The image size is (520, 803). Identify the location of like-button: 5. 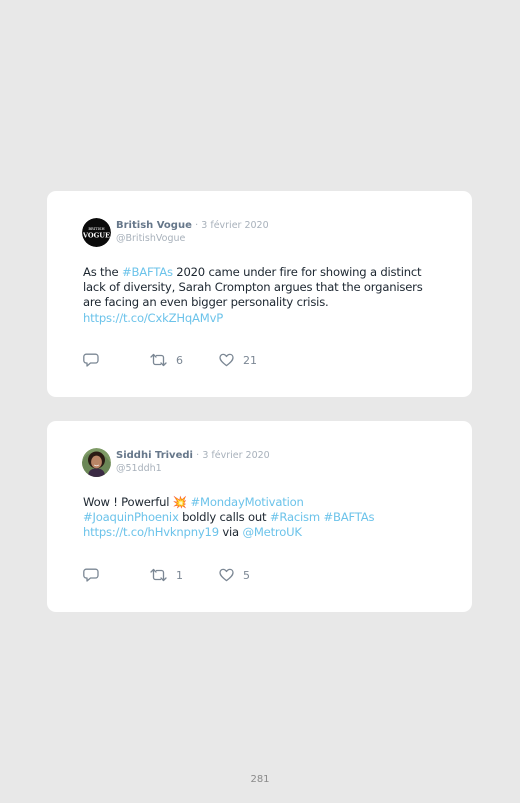
(234, 575).